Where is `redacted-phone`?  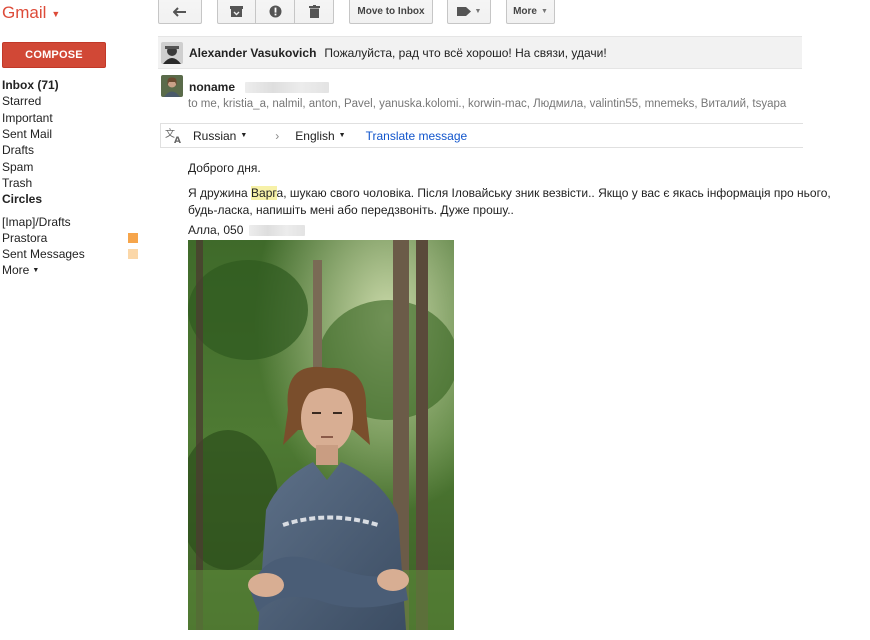
redacted-phone is located at coordinates (277, 230).